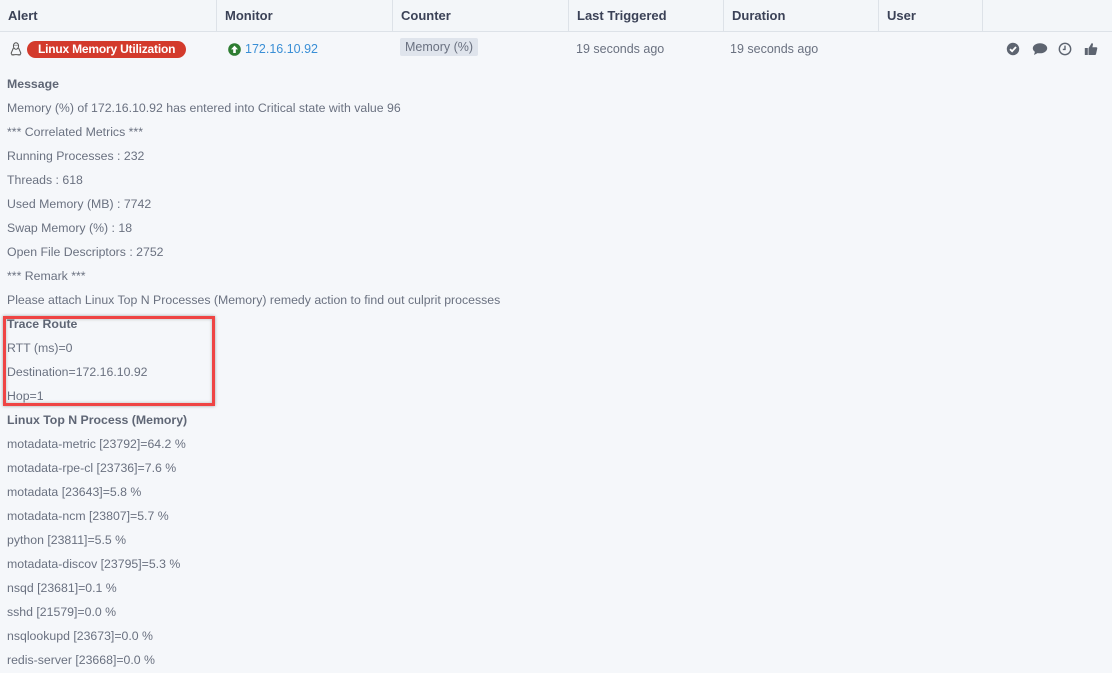 The width and height of the screenshot is (1112, 673). I want to click on trace-route-item: RTT (ms)=0, so click(40, 348).